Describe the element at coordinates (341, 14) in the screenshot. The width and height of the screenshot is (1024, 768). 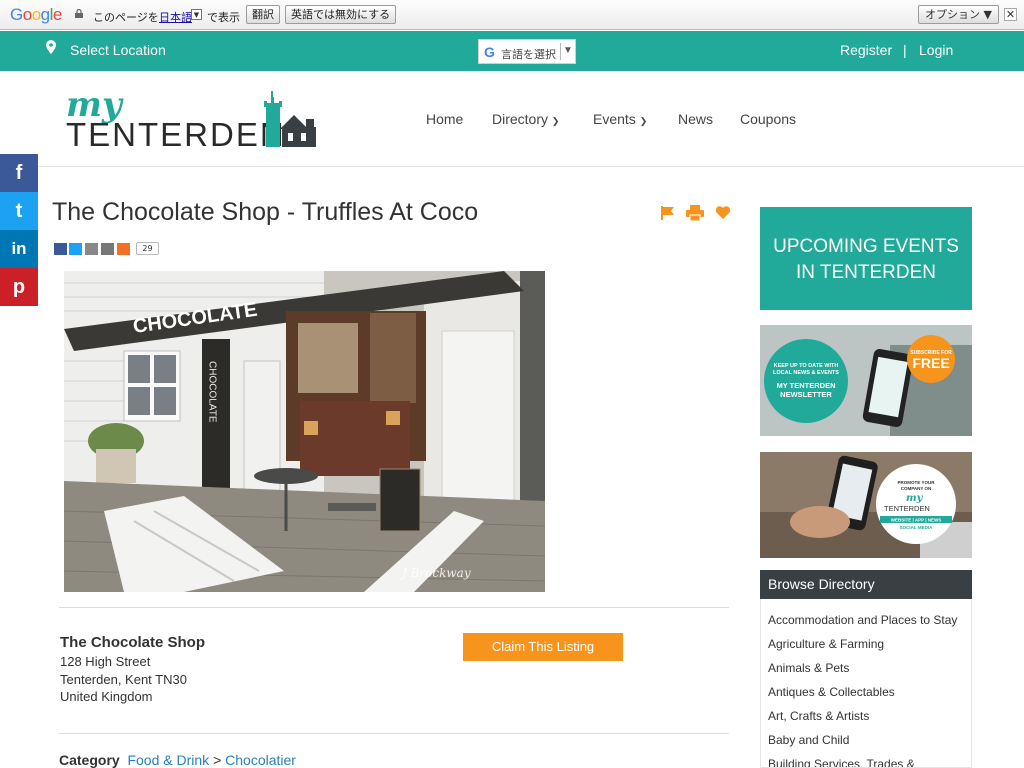
I see `never-translate-button: 英語では無効にする` at that location.